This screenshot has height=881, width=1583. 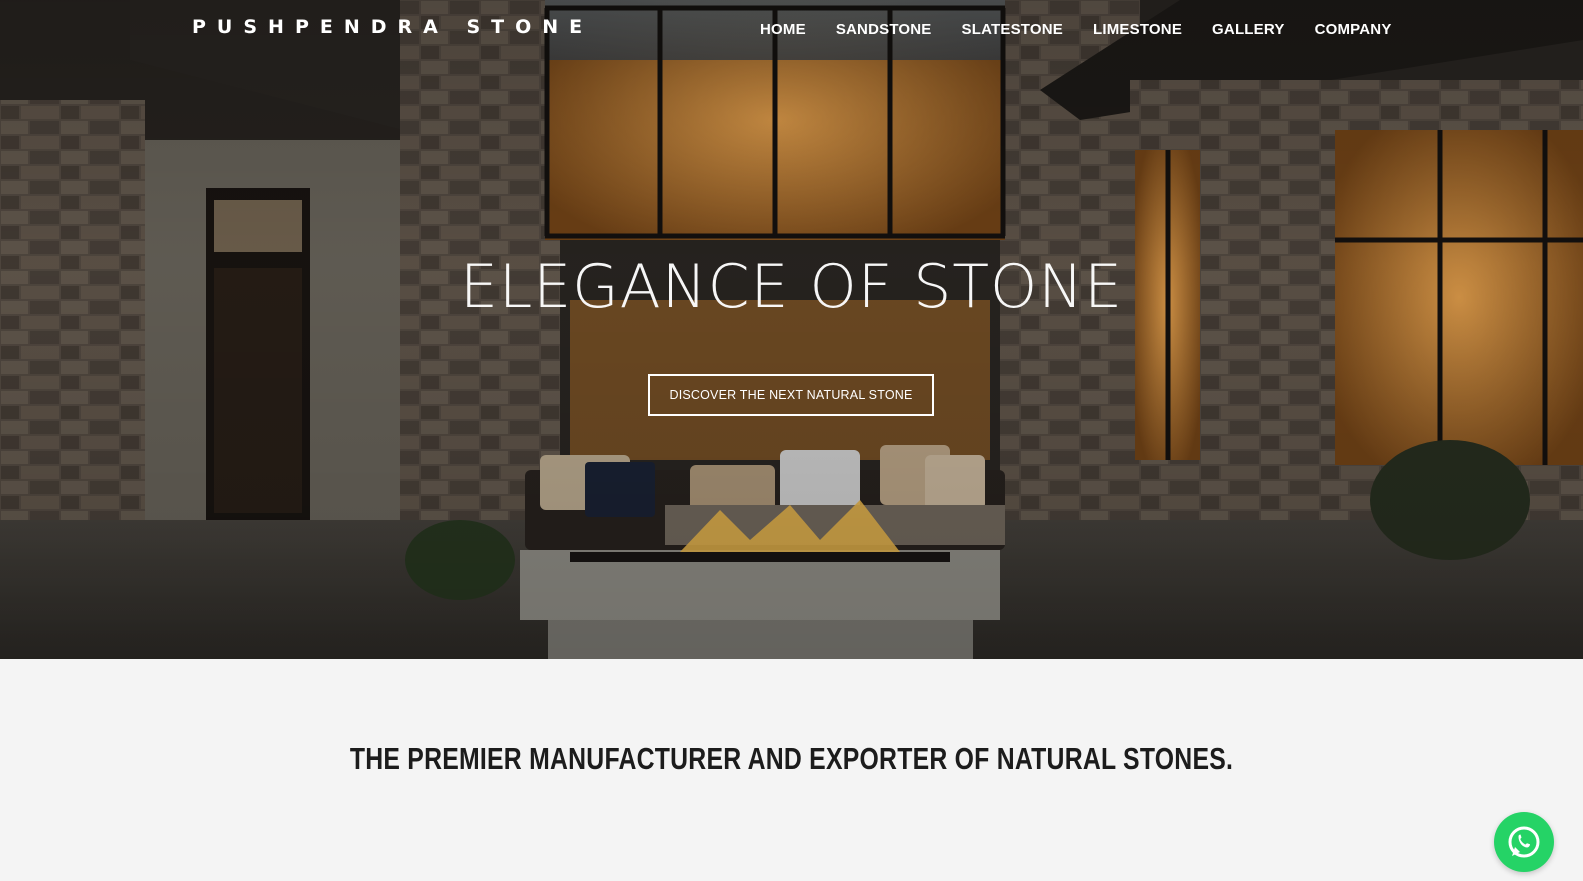 What do you see at coordinates (1137, 30) in the screenshot?
I see `nav-item-limestone: LIMESTONE` at bounding box center [1137, 30].